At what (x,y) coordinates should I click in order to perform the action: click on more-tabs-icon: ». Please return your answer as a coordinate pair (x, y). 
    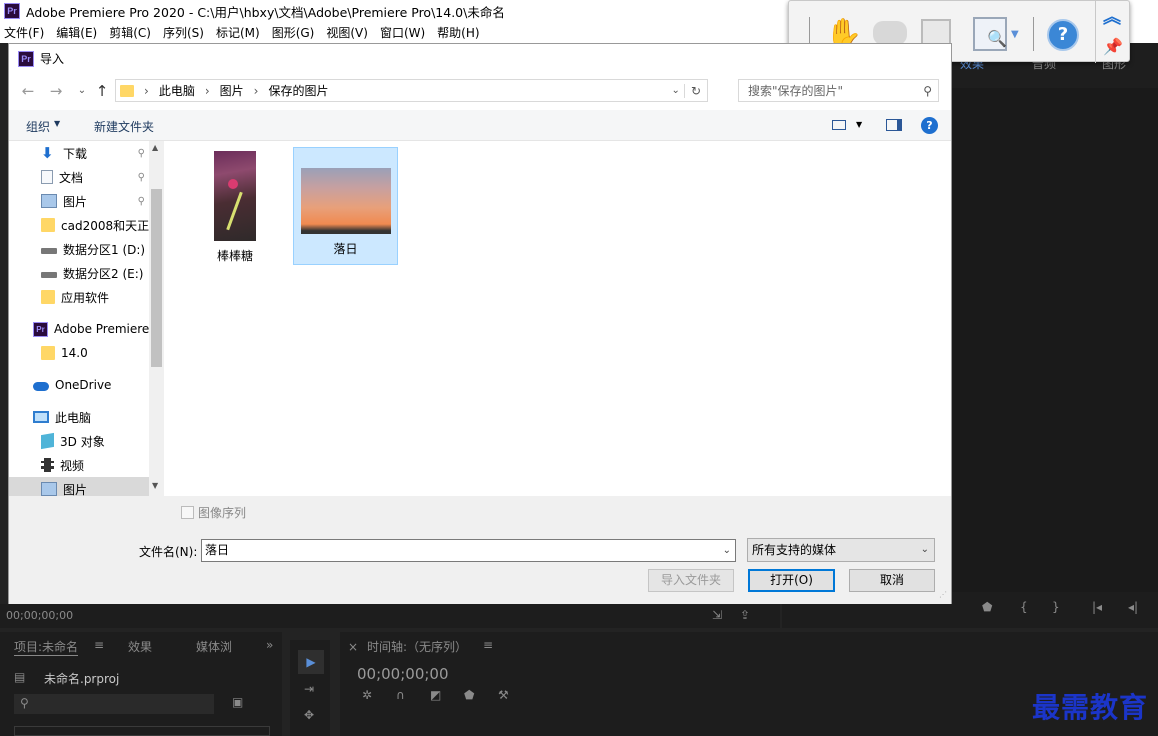
    Looking at the image, I should click on (269, 645).